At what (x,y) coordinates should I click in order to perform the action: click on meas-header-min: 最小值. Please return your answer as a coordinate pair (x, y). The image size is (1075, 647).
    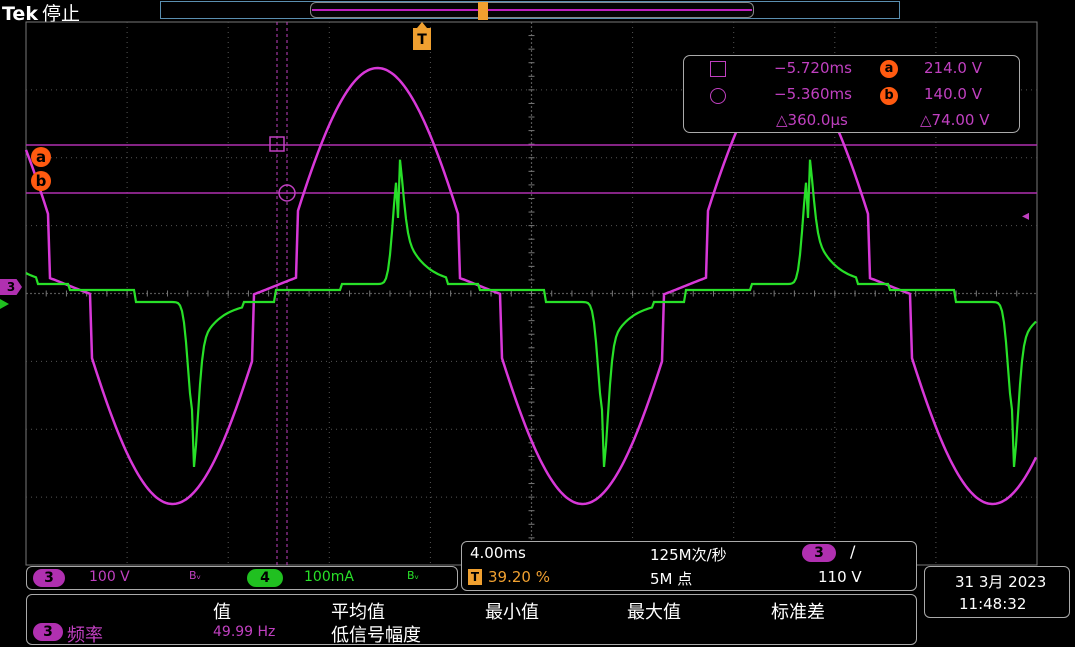
    Looking at the image, I should click on (512, 612).